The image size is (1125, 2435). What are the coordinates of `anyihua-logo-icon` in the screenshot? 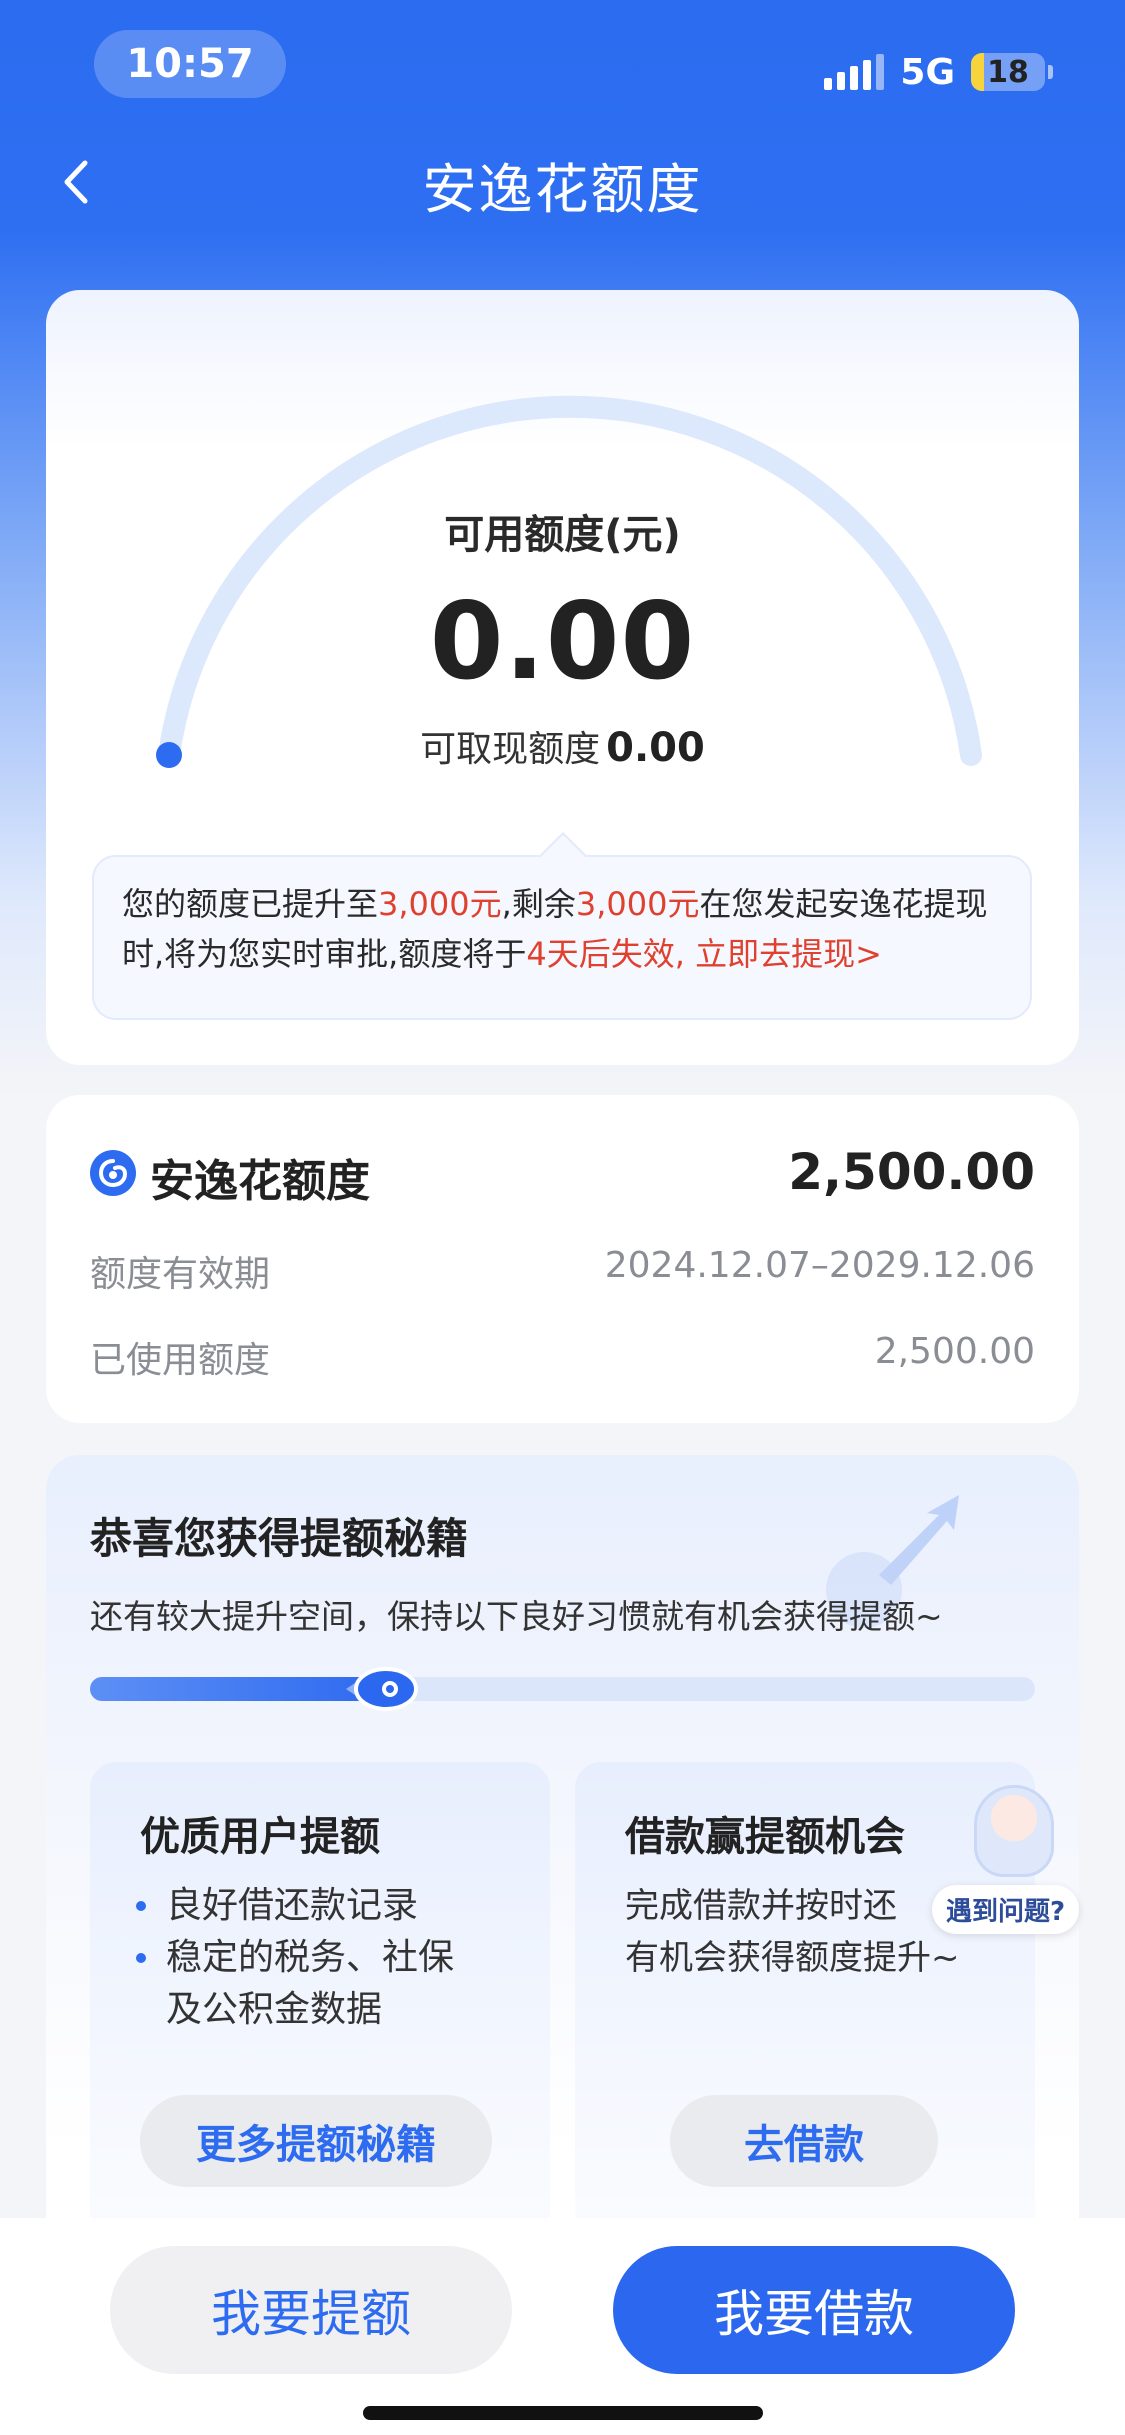 It's located at (113, 1173).